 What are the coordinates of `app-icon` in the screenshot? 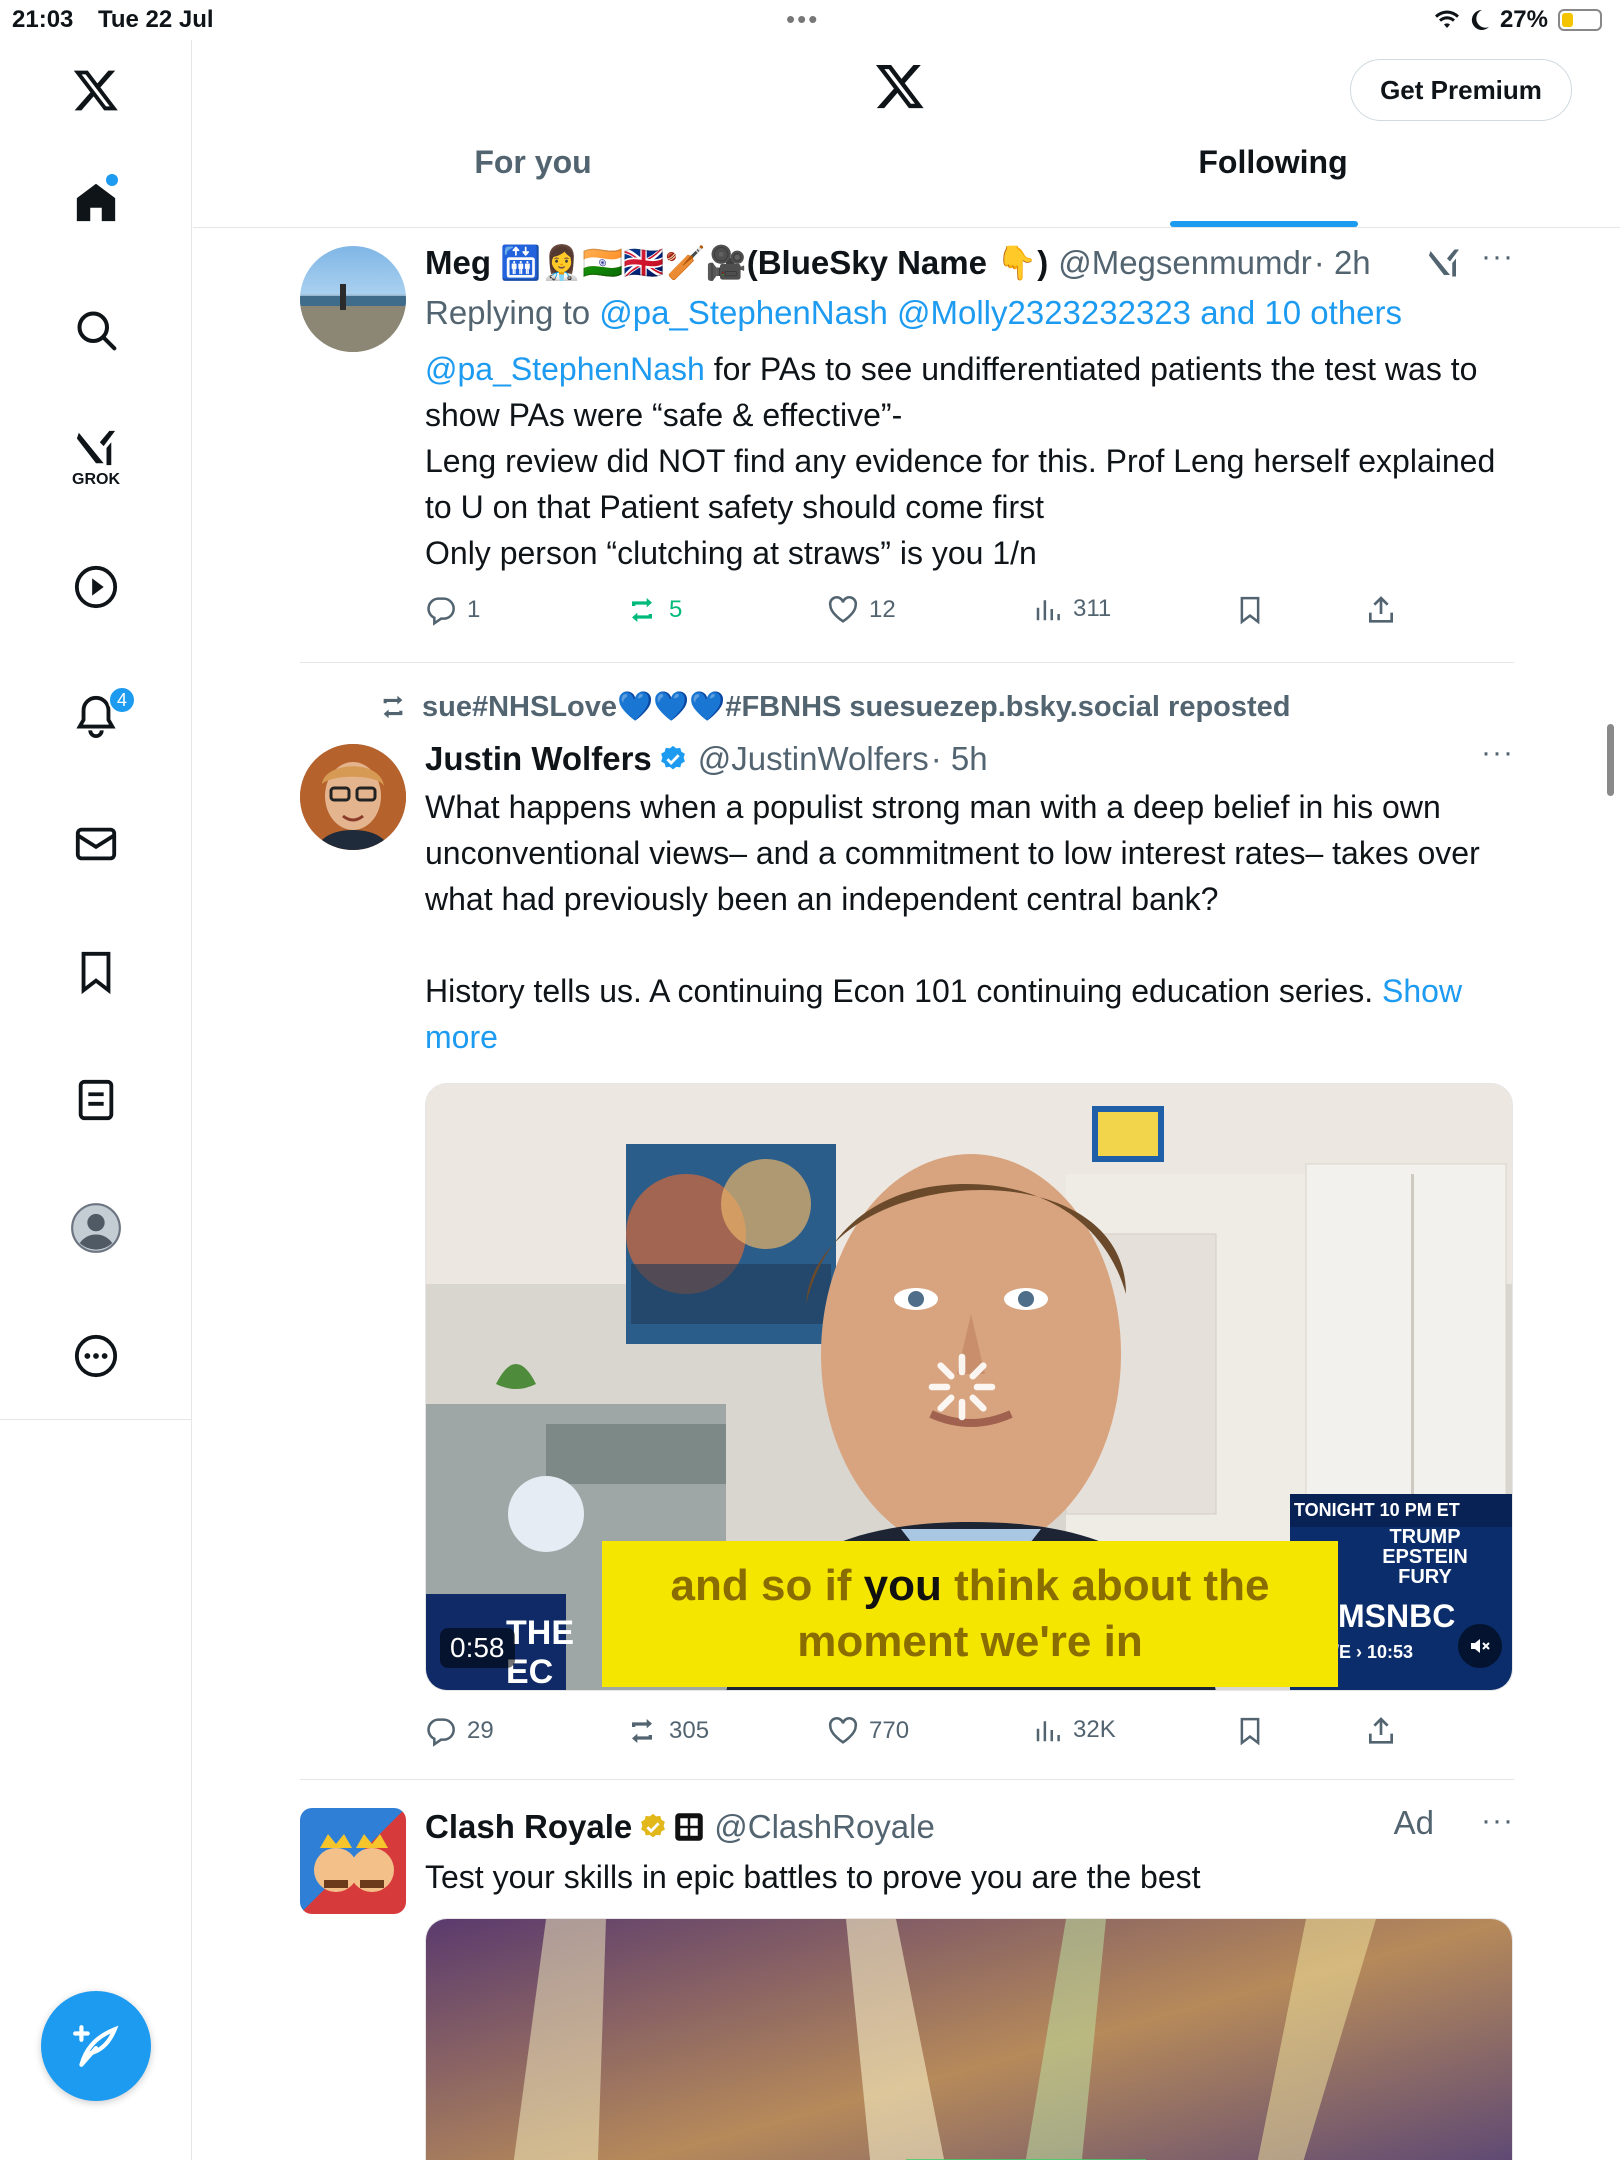 It's located at (353, 1861).